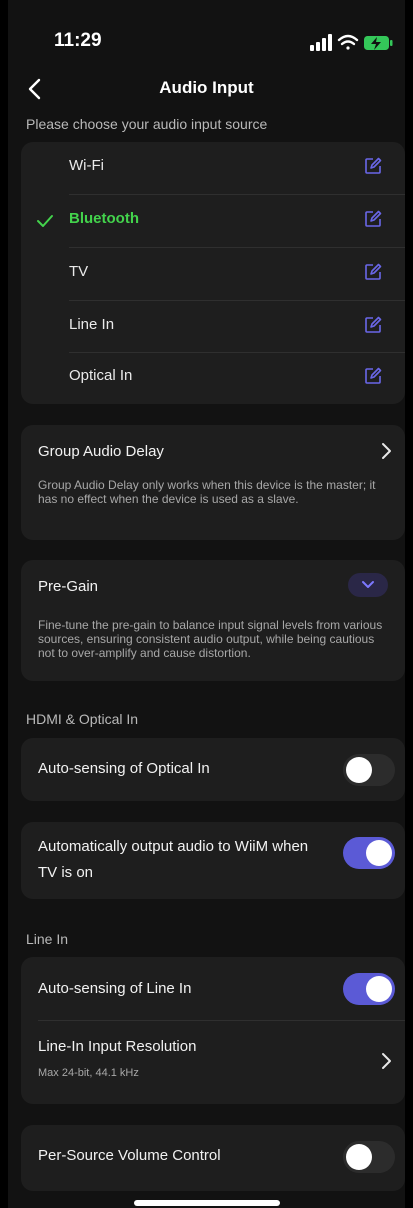  I want to click on per-source-volume-card: Per-Source Volume Control, so click(213, 1158).